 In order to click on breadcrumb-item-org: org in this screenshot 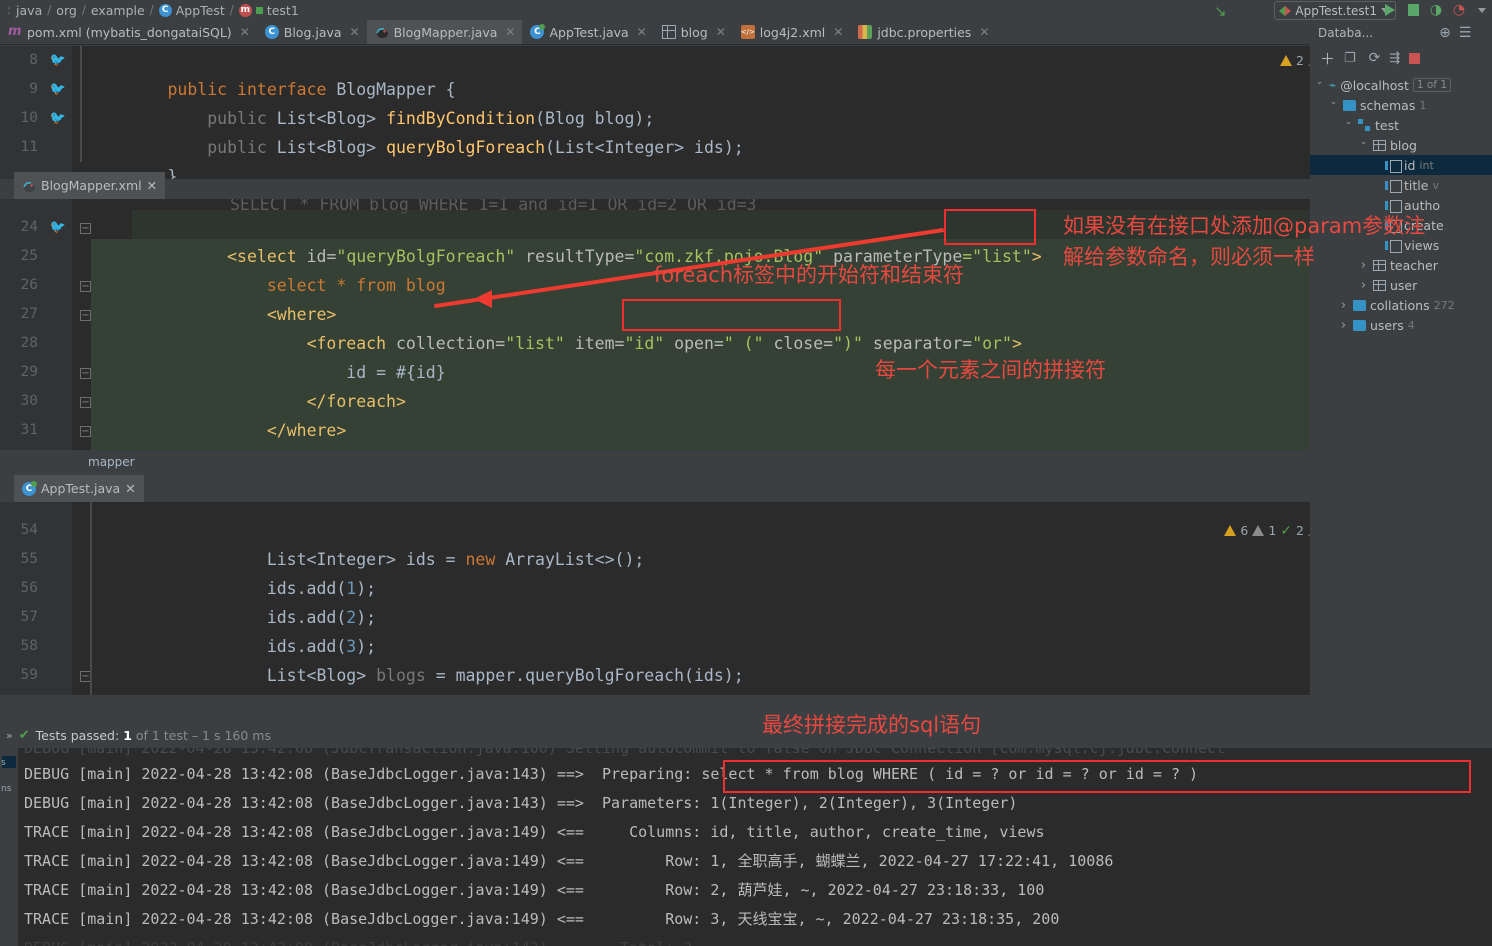, I will do `click(66, 10)`.